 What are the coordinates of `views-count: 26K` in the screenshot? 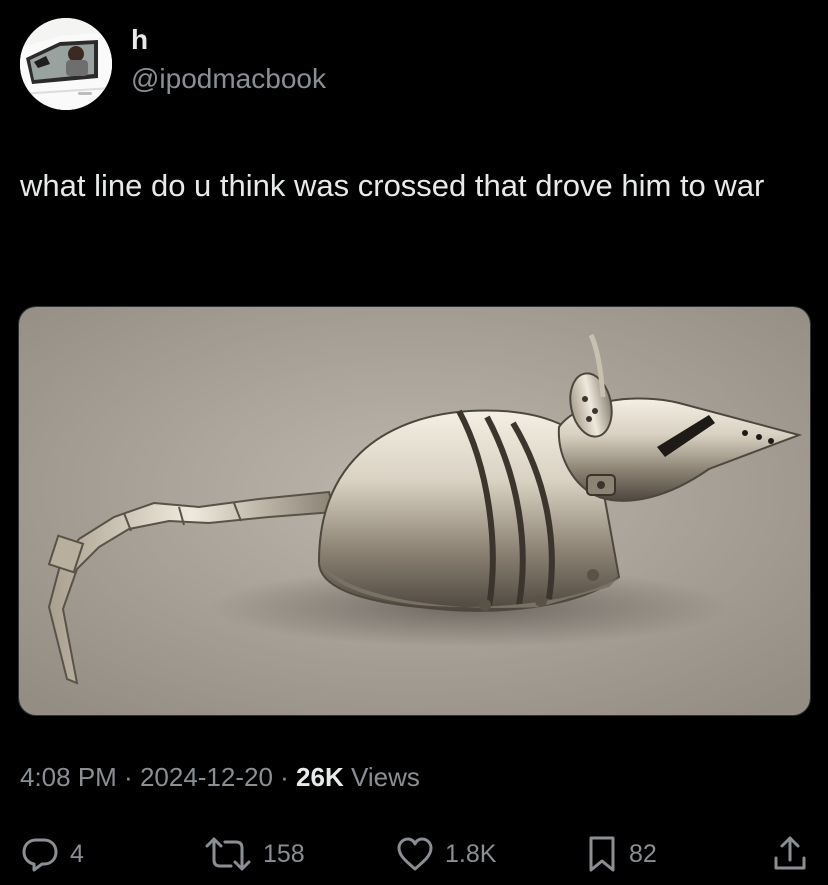 It's located at (320, 777).